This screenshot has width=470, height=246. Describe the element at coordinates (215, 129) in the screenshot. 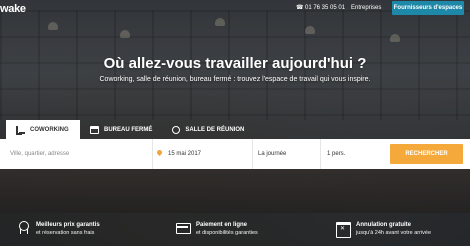

I see `tab-label: SALLE DE RÉUNION` at that location.